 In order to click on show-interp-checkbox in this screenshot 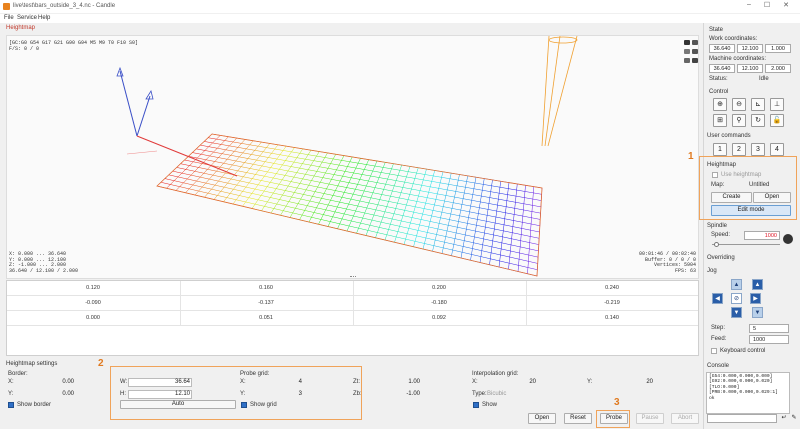, I will do `click(476, 405)`.